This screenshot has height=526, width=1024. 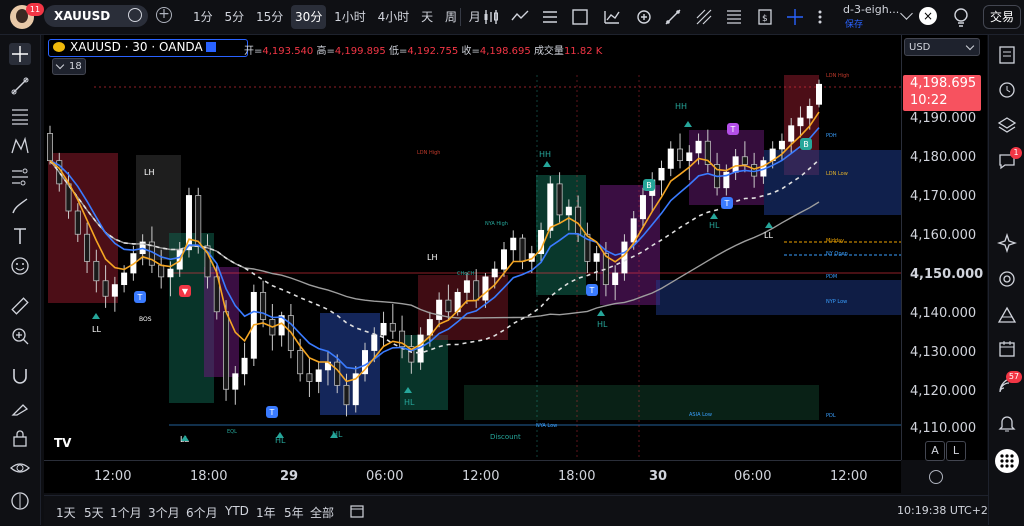 What do you see at coordinates (20, 176) in the screenshot?
I see `prediction-tool-icon` at bounding box center [20, 176].